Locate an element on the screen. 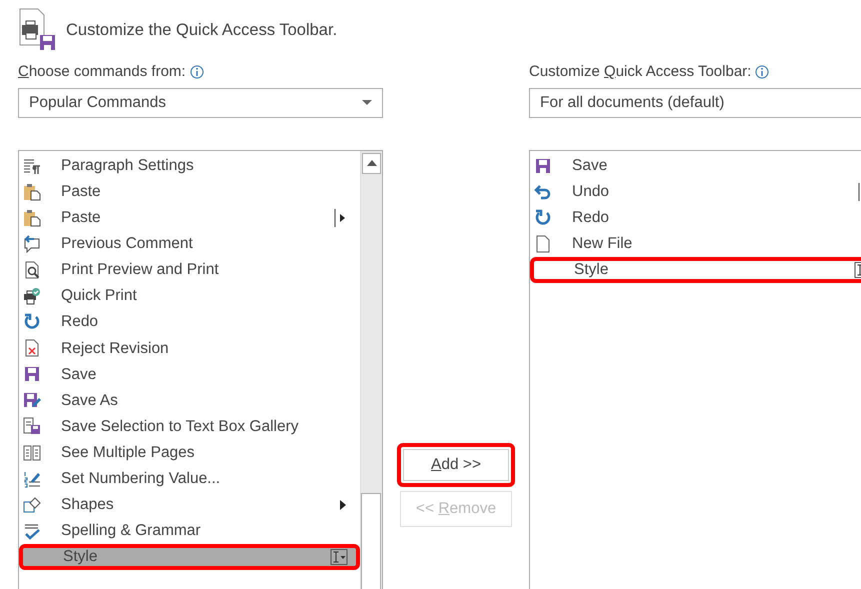 The image size is (861, 589). save-selection-icon is located at coordinates (32, 426).